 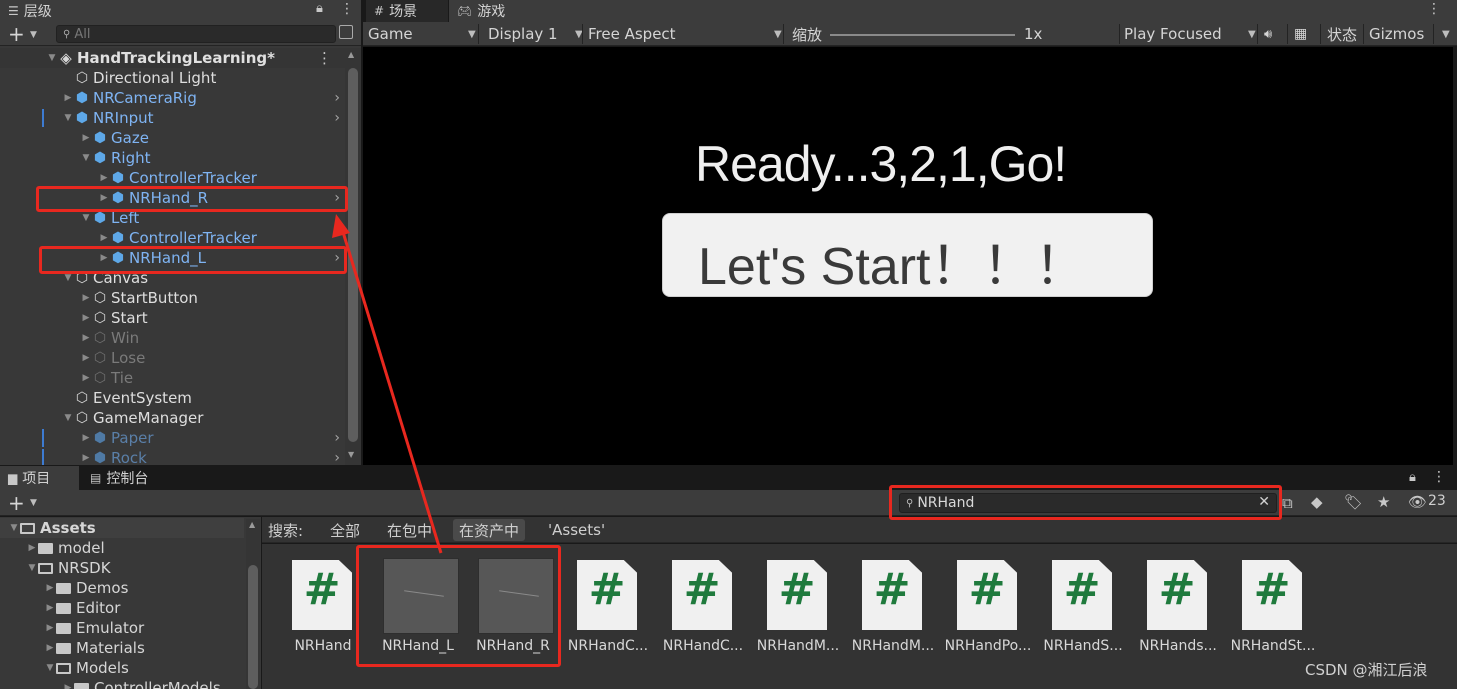 I want to click on annotation-arrow-head, so click(x=341, y=226).